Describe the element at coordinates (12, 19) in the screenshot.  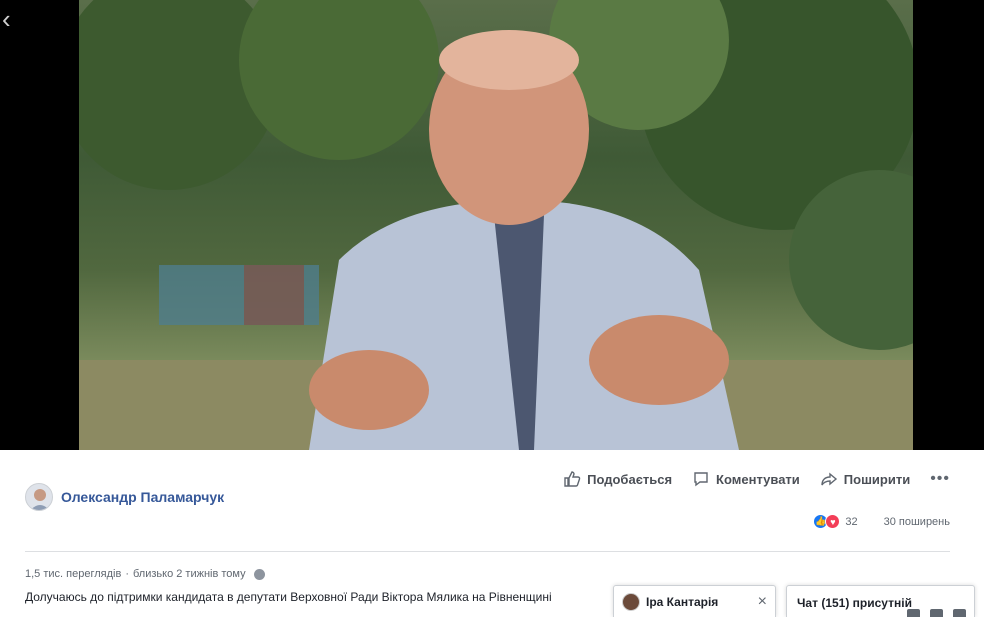
I see `back-arrow-icon: ‹` at that location.